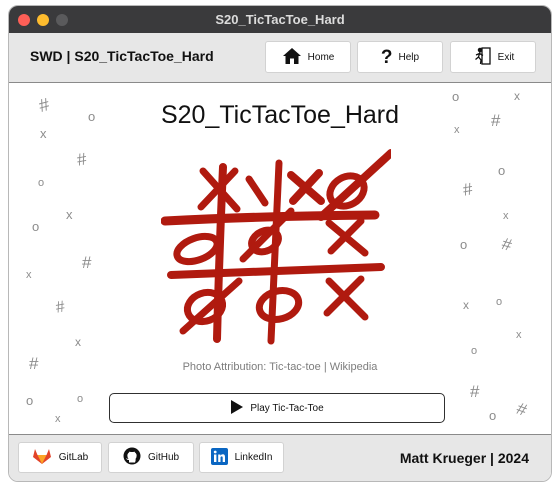 This screenshot has height=488, width=560. Describe the element at coordinates (163, 457) in the screenshot. I see `github-label: GitHub` at that location.